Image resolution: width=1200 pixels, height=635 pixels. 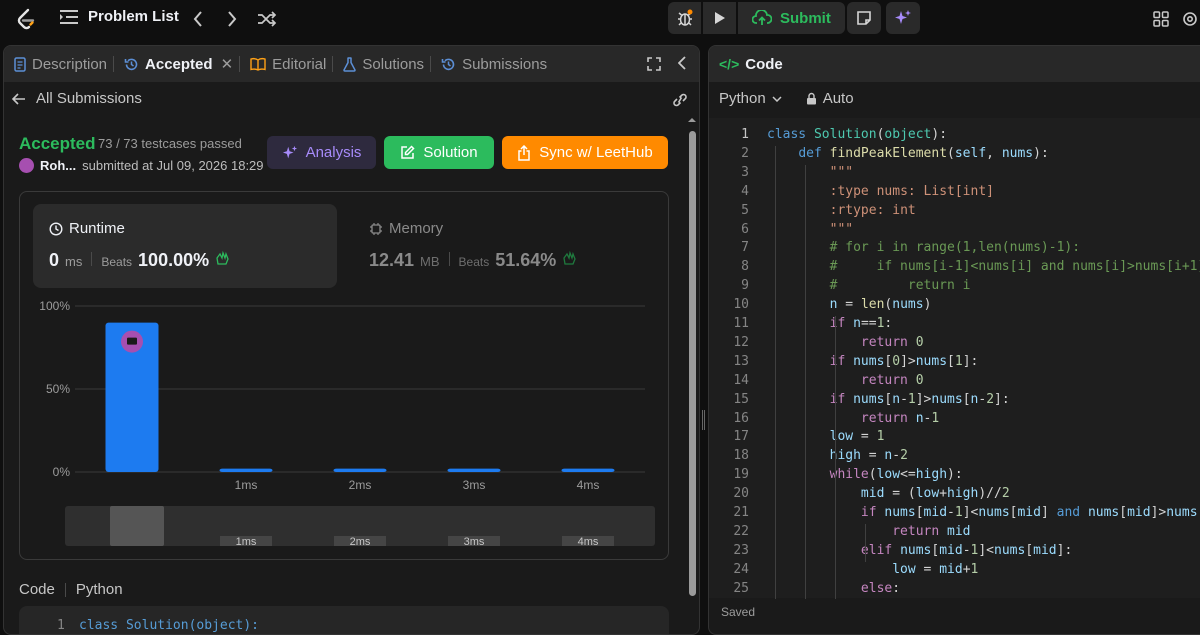 What do you see at coordinates (680, 102) in the screenshot?
I see `share-link-icon` at bounding box center [680, 102].